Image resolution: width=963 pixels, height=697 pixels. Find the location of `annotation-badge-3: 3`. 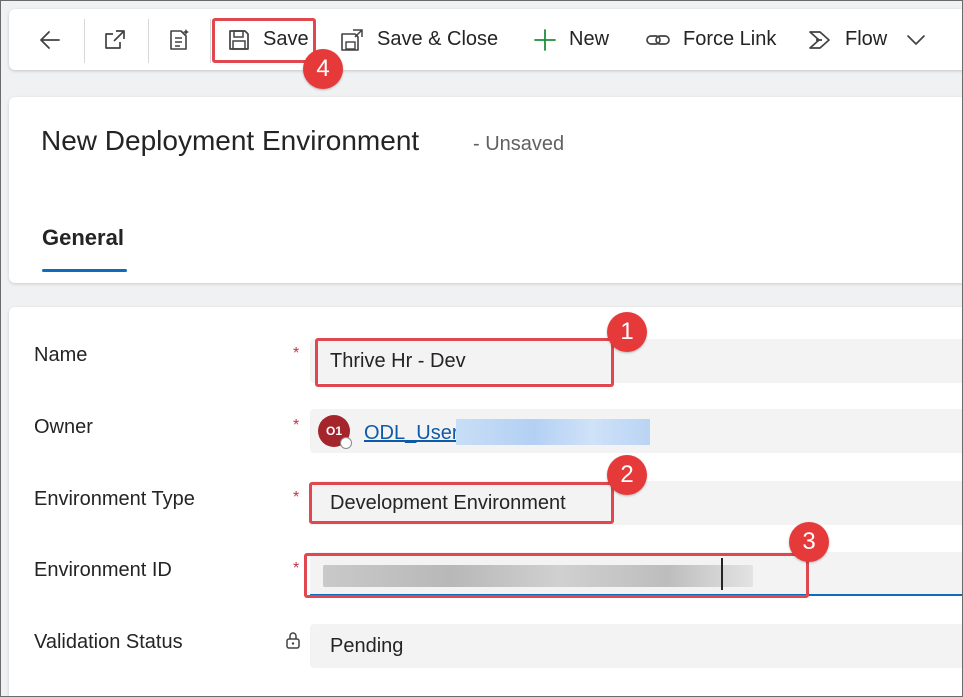

annotation-badge-3: 3 is located at coordinates (809, 542).